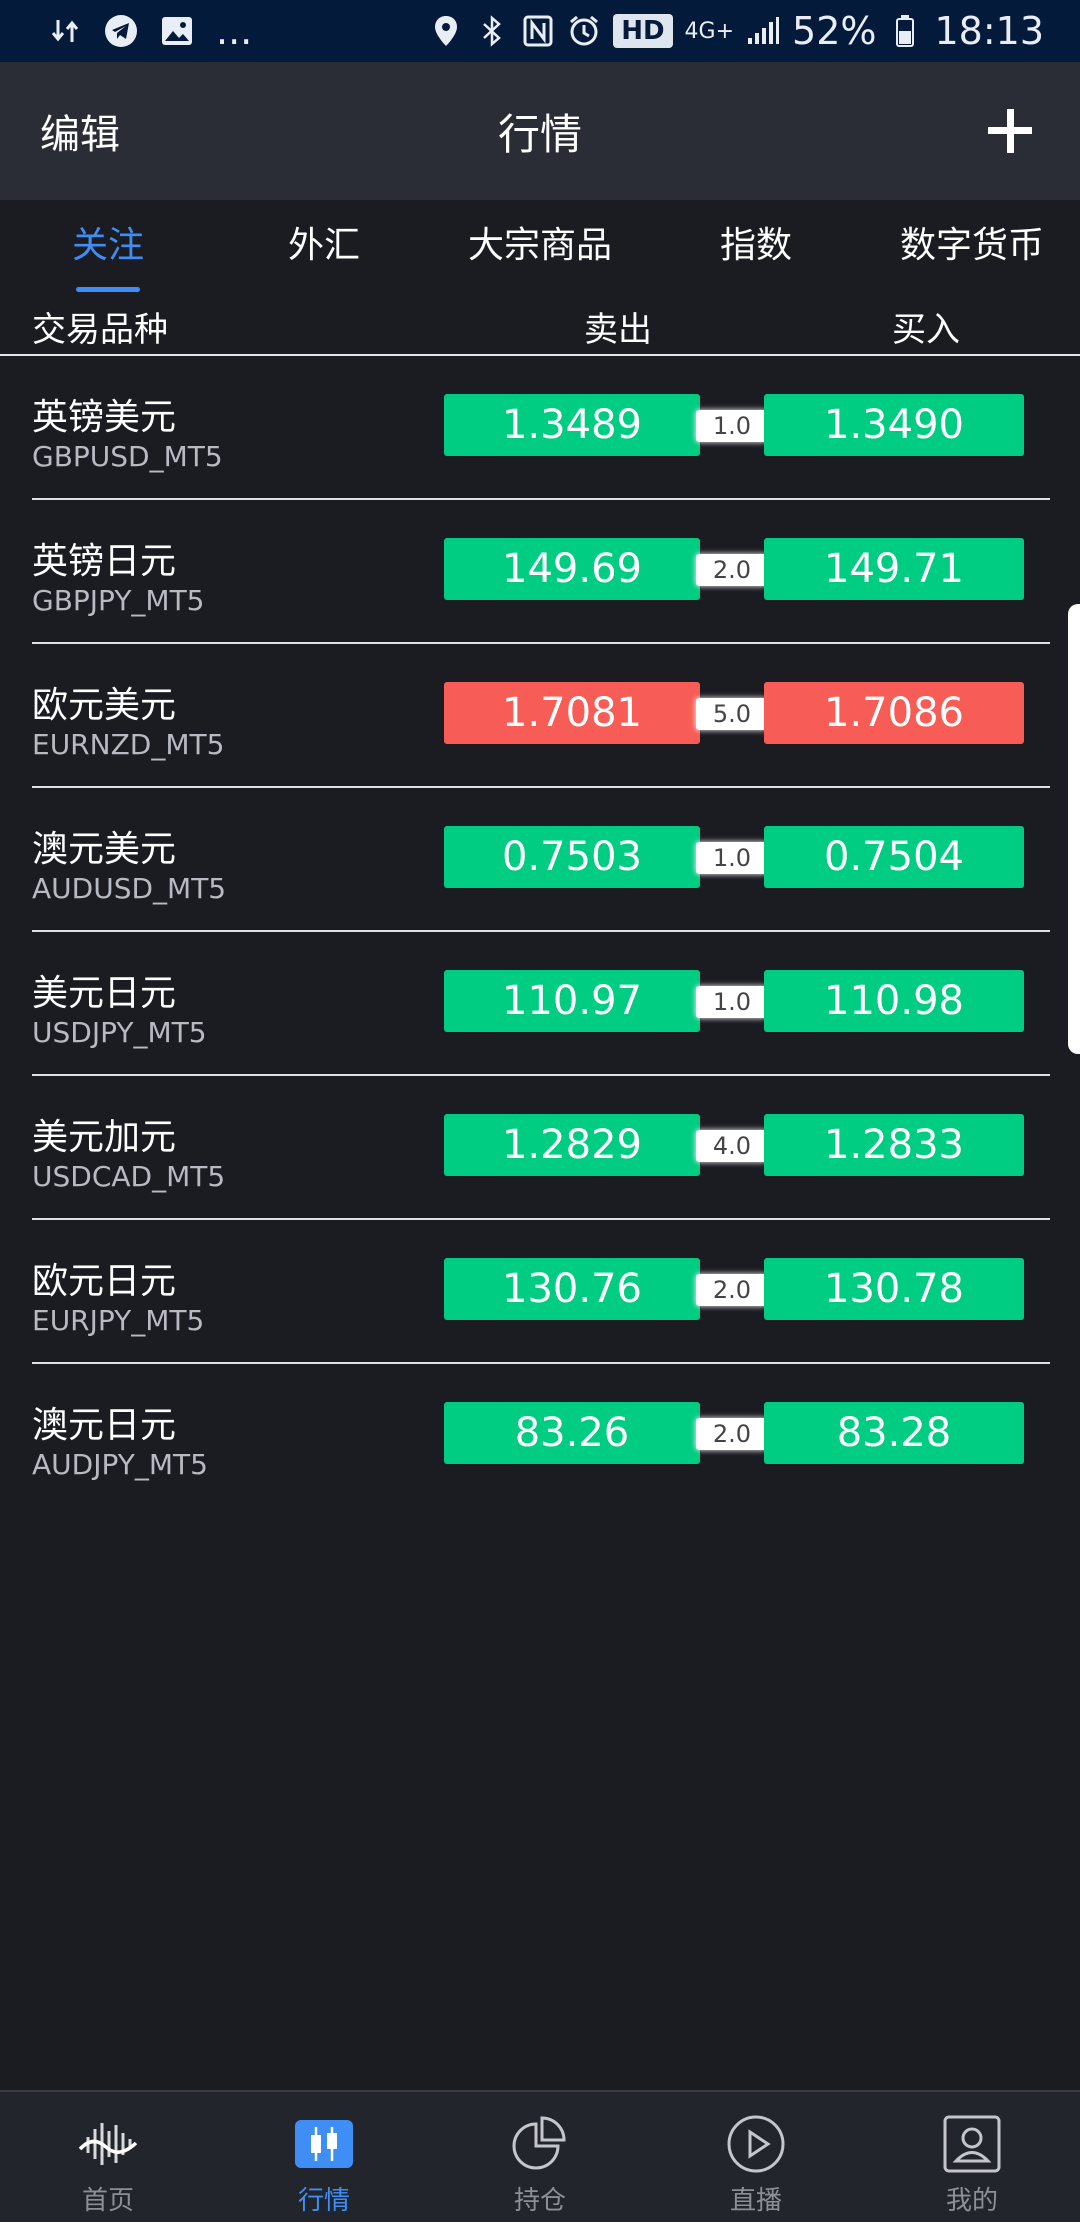  I want to click on quote-row: 欧元美元 EURNZD_MT5 1.7081 5.0 1.7086, so click(540, 716).